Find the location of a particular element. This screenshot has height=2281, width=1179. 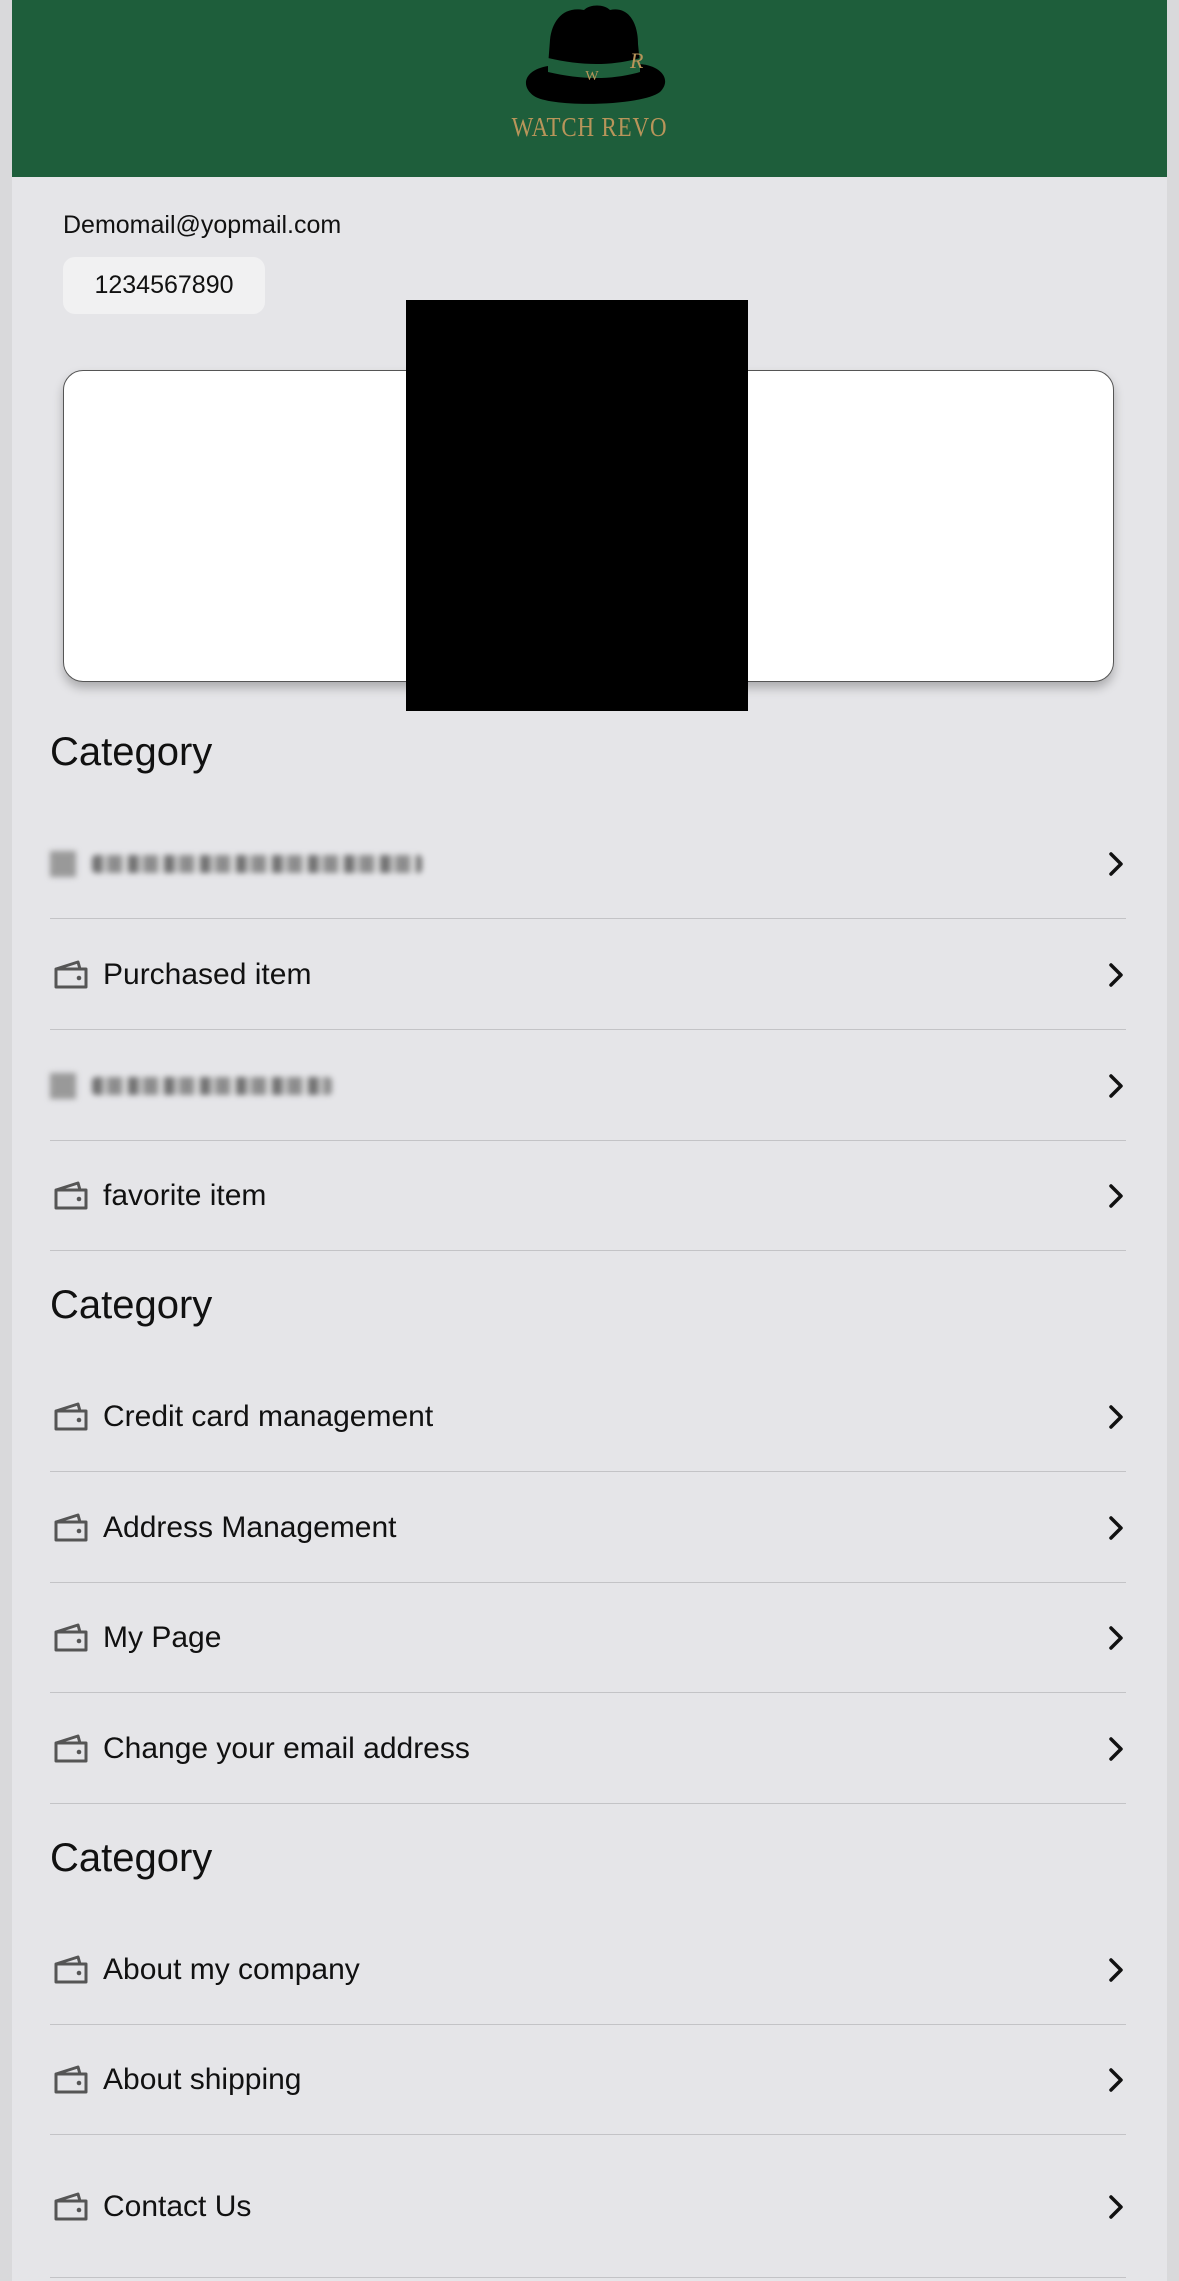

app-header: W R WATCH REVO is located at coordinates (589, 88).